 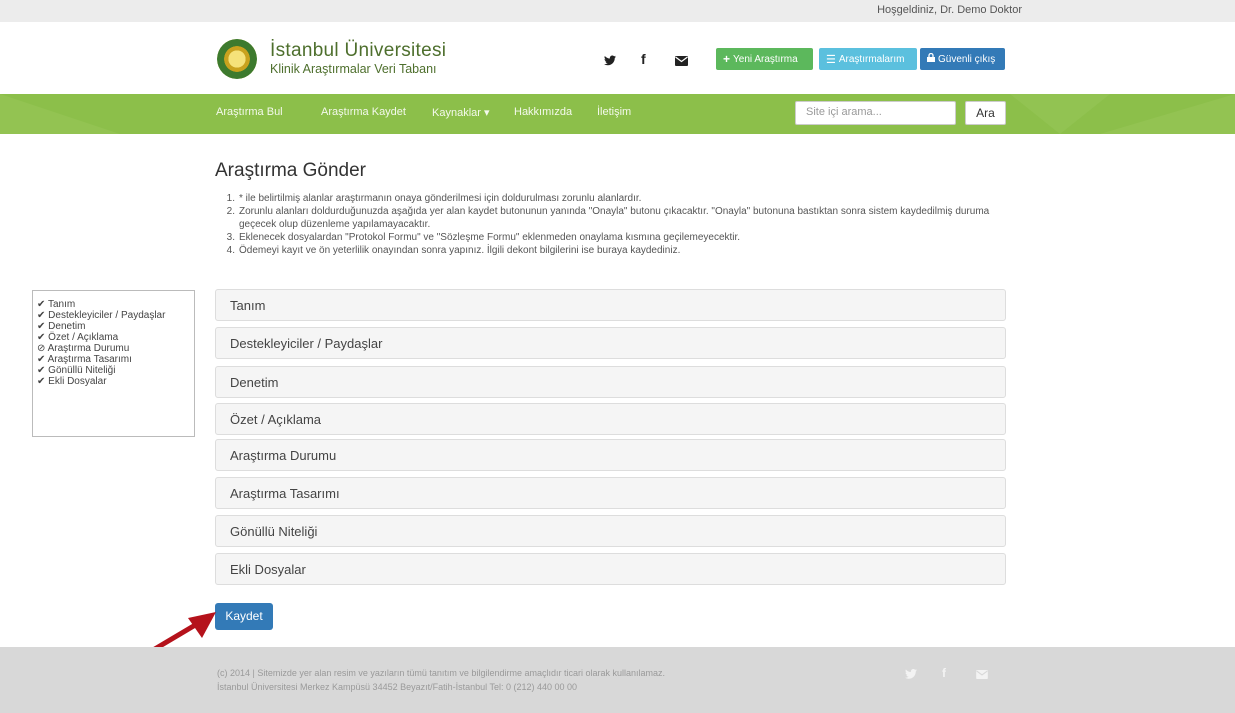 I want to click on panel-durum: Araştırma Durumu, so click(x=610, y=455).